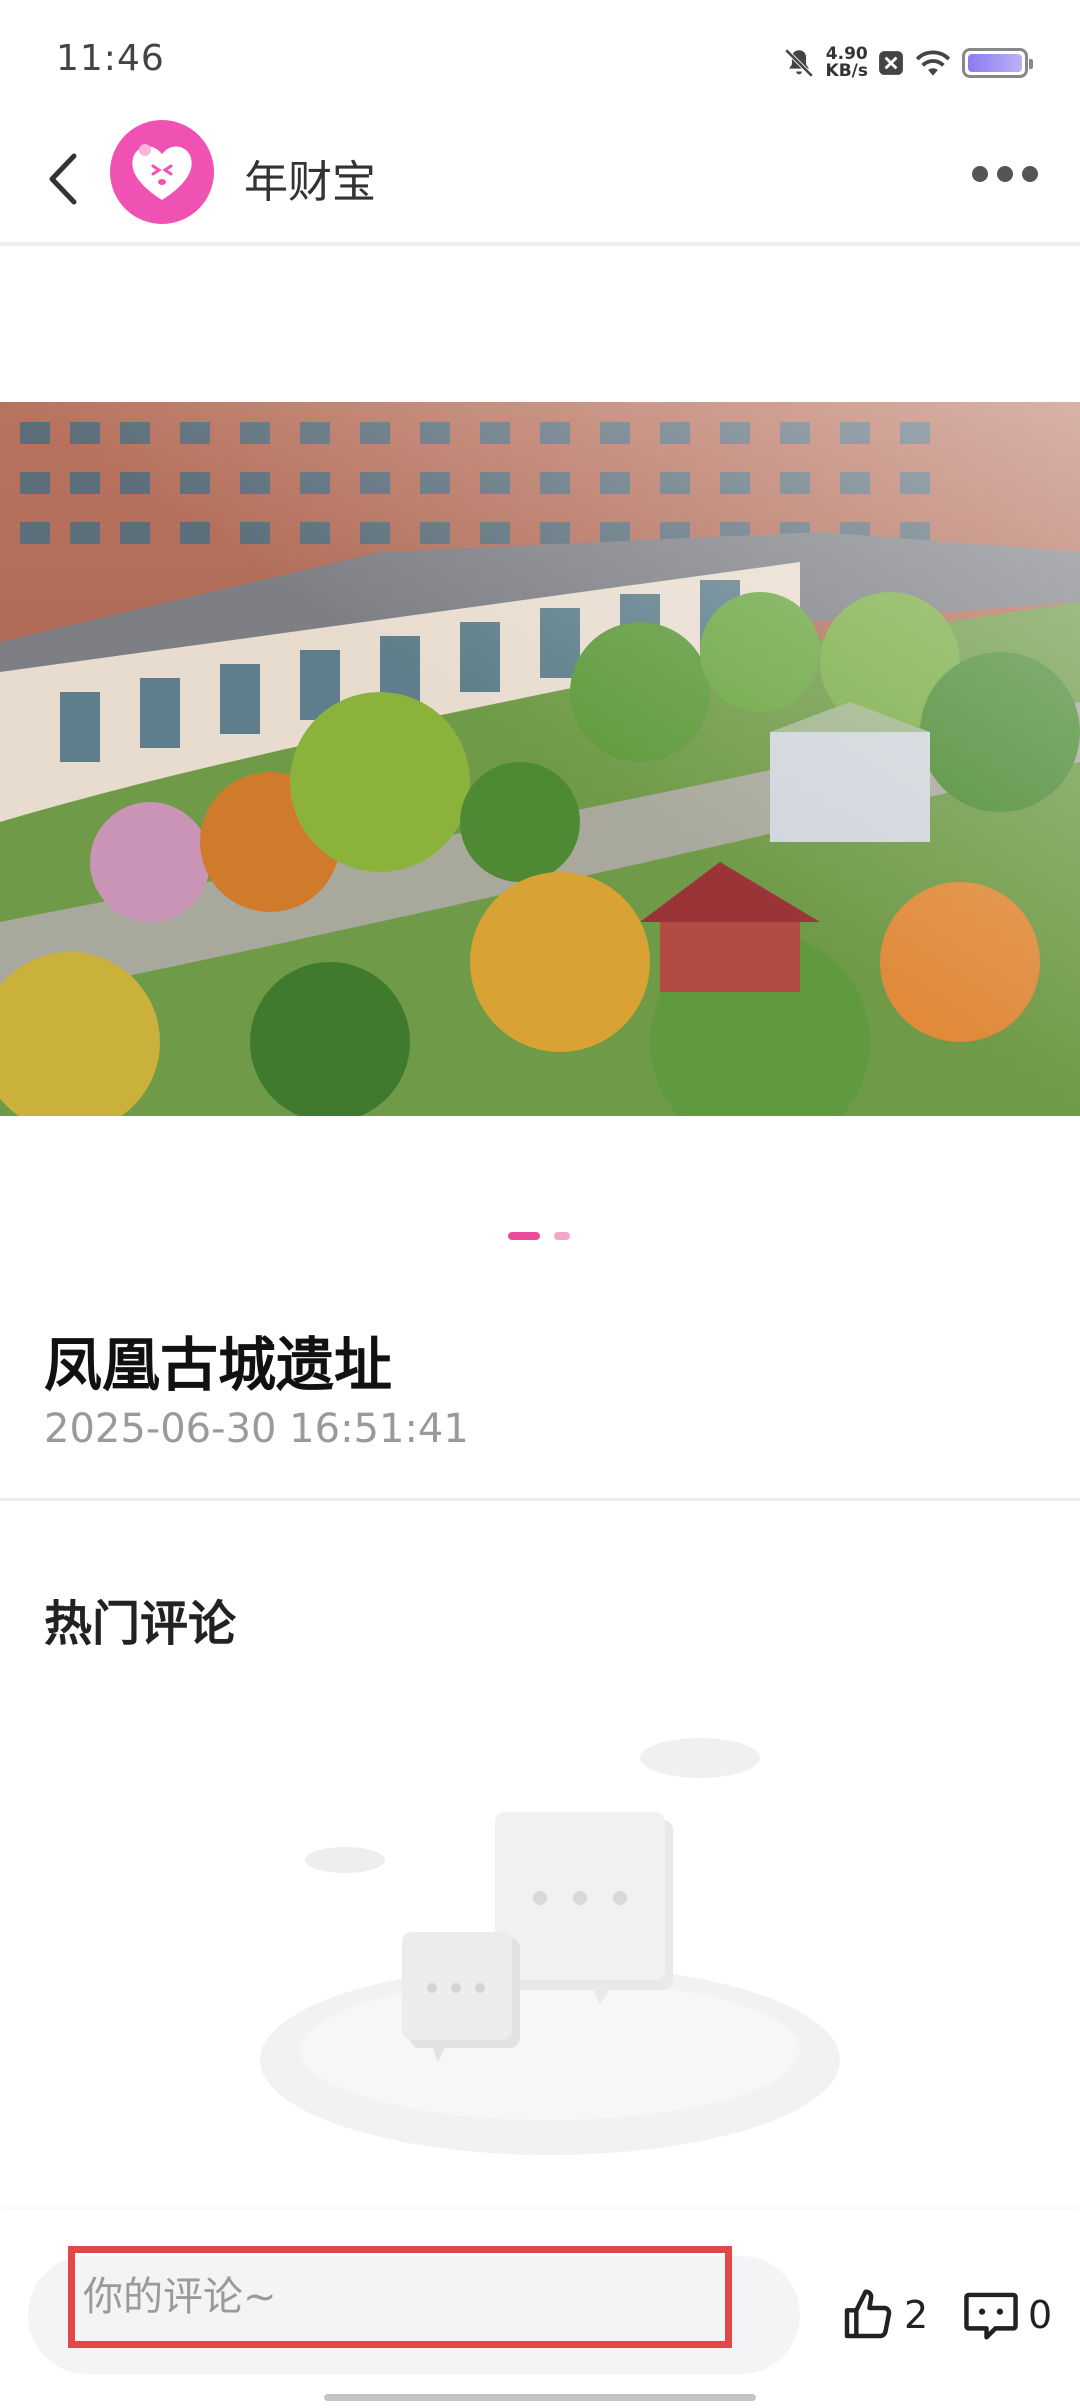  I want to click on app-title: 年财宝, so click(310, 182).